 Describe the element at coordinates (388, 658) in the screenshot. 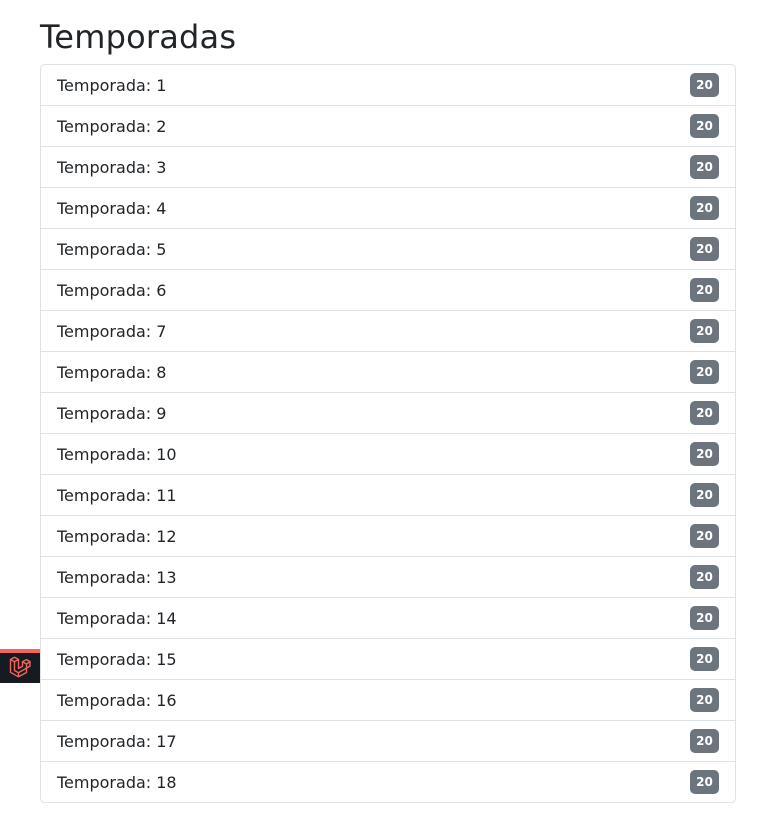

I see `season-item: Temporada: 15 20` at that location.